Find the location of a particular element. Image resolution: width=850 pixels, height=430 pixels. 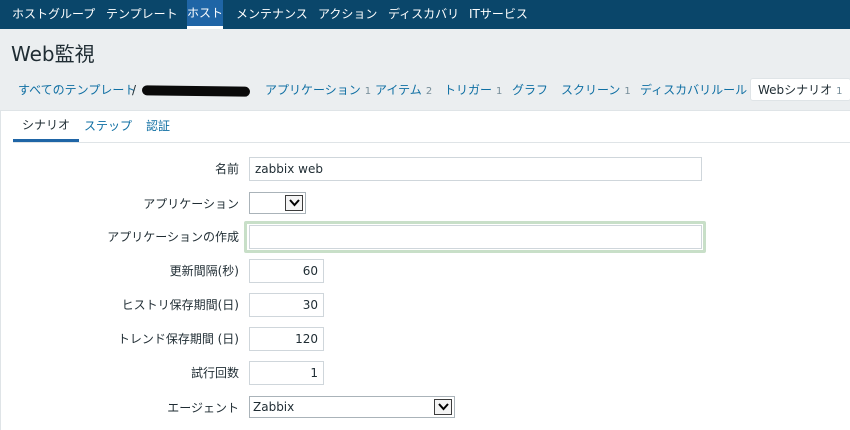

update-interval-label: 更新間隔(秒) is located at coordinates (204, 271).